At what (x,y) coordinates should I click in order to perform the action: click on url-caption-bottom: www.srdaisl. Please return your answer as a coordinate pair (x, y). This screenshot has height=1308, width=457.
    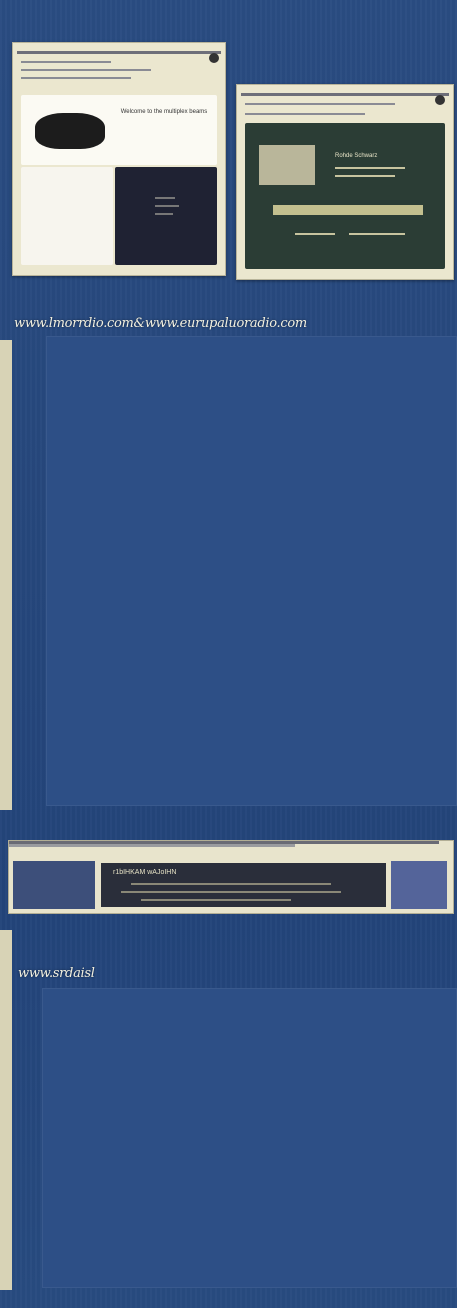
    Looking at the image, I should click on (56, 973).